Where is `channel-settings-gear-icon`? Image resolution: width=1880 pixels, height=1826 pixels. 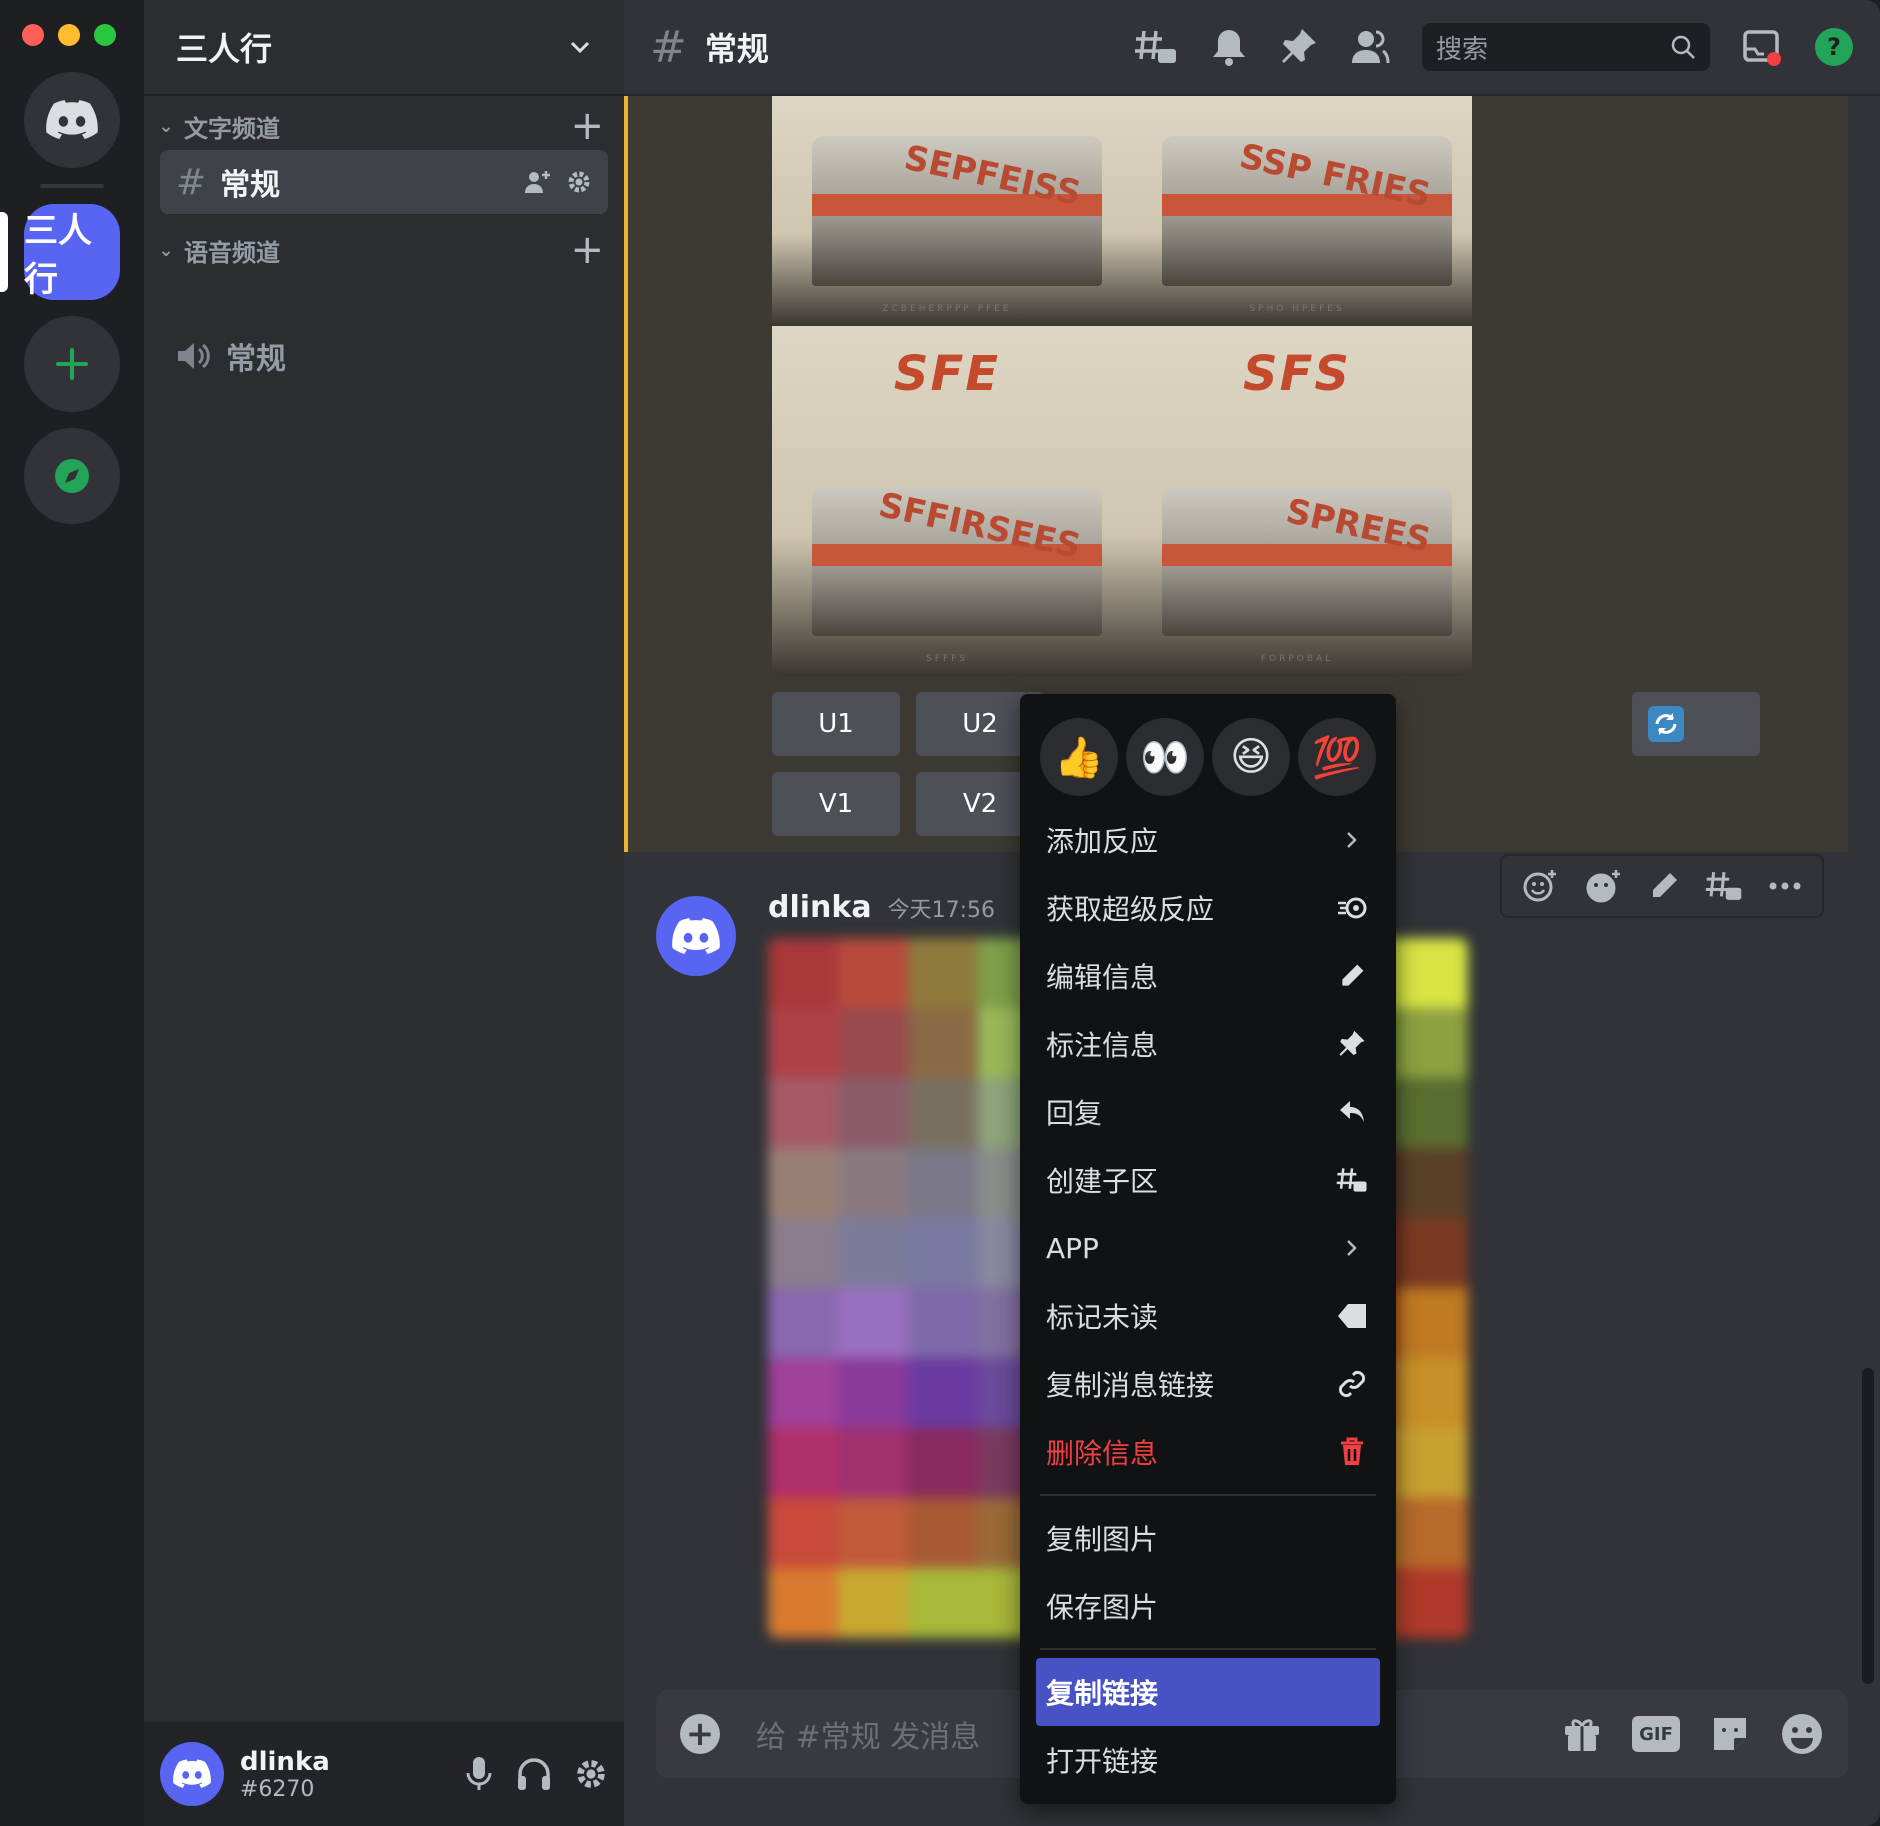
channel-settings-gear-icon is located at coordinates (579, 182).